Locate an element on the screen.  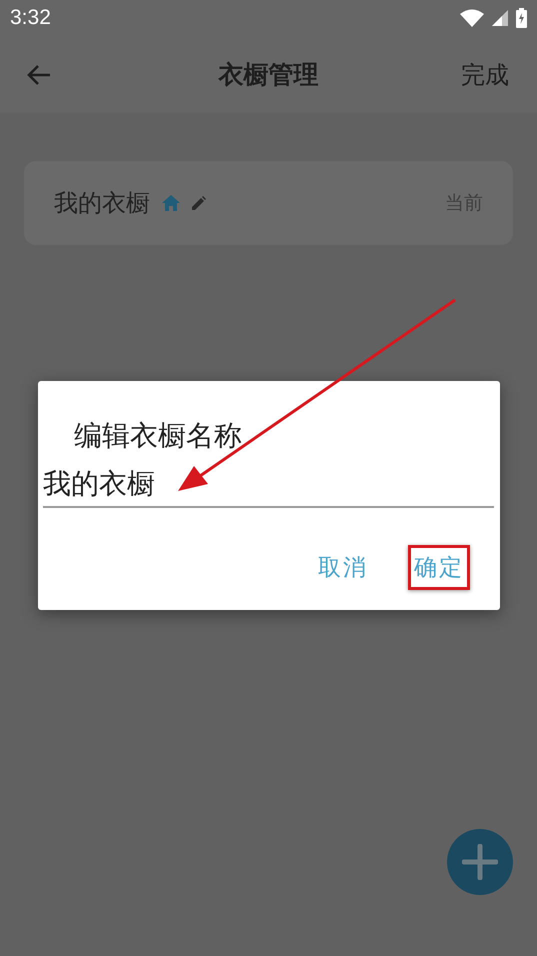
plus-icon is located at coordinates (480, 862).